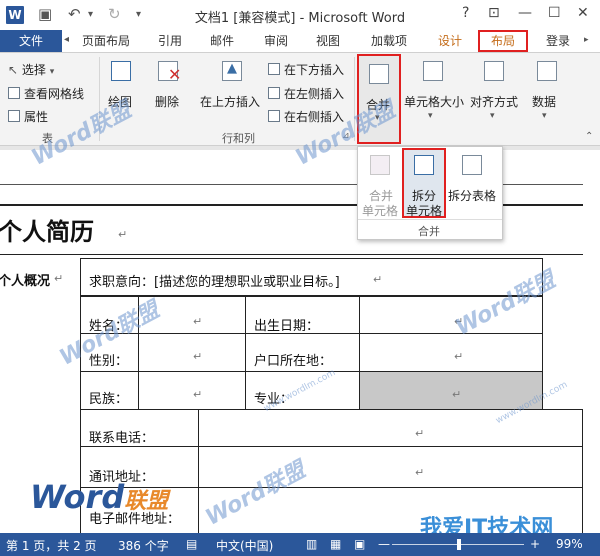 This screenshot has height=556, width=600. Describe the element at coordinates (544, 102) in the screenshot. I see `data-label: 数据` at that location.